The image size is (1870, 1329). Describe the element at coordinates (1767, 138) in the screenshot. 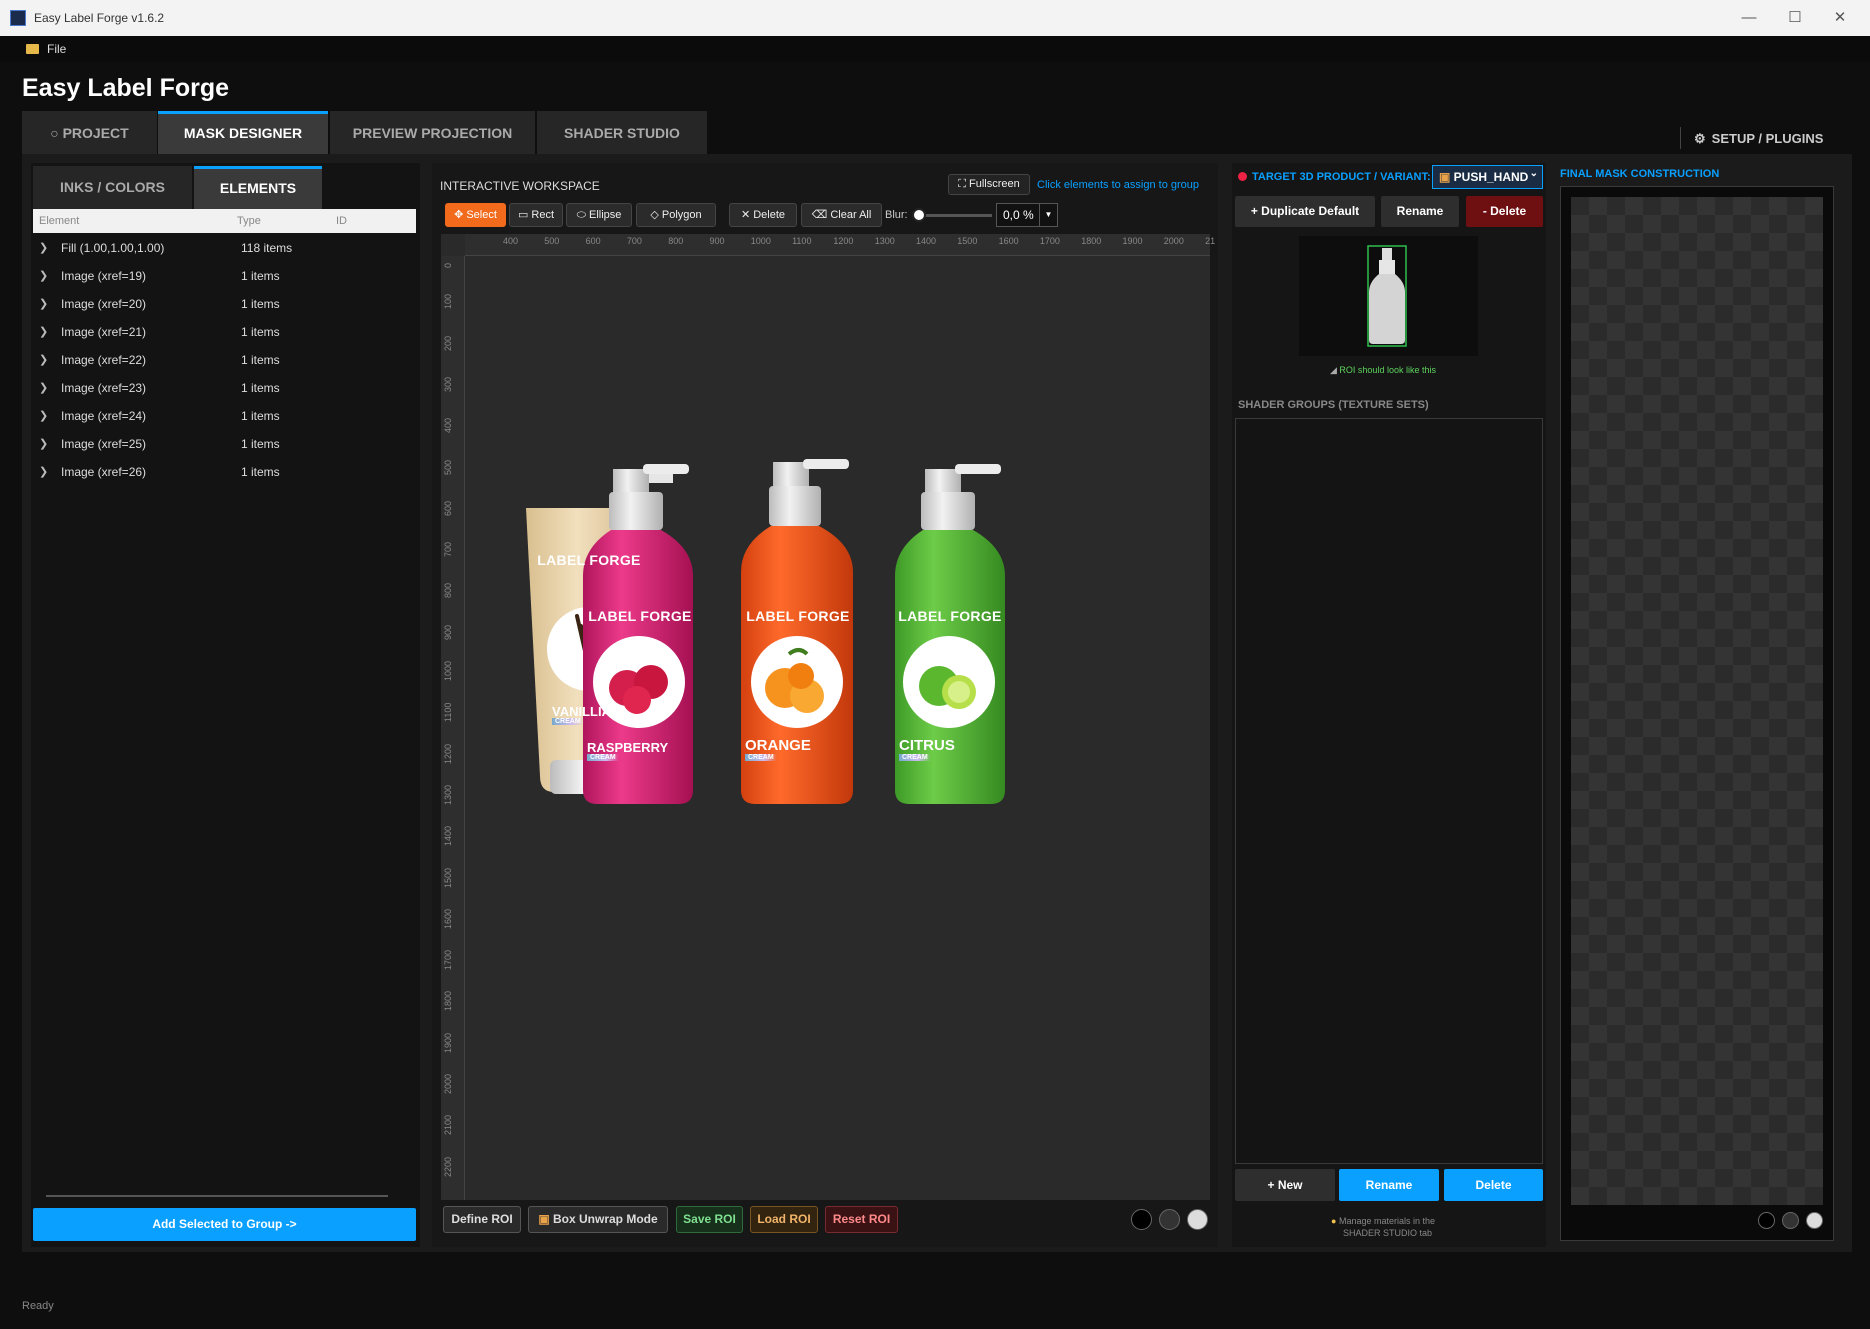

I see `setup-label: SETUP / PLUGINS` at that location.